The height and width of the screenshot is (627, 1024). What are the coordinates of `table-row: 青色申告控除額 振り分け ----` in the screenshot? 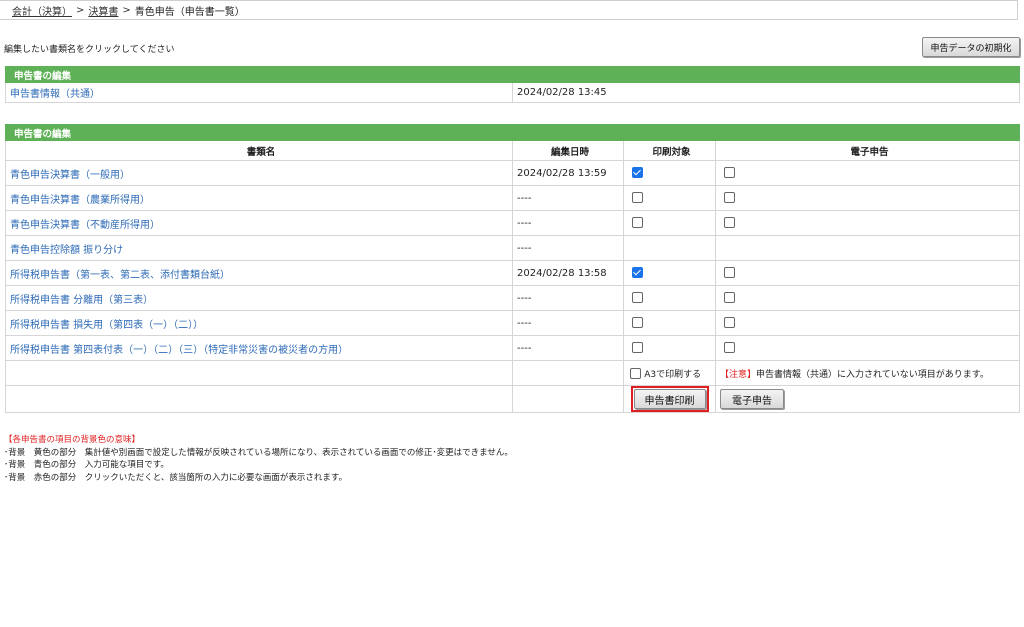 It's located at (512, 248).